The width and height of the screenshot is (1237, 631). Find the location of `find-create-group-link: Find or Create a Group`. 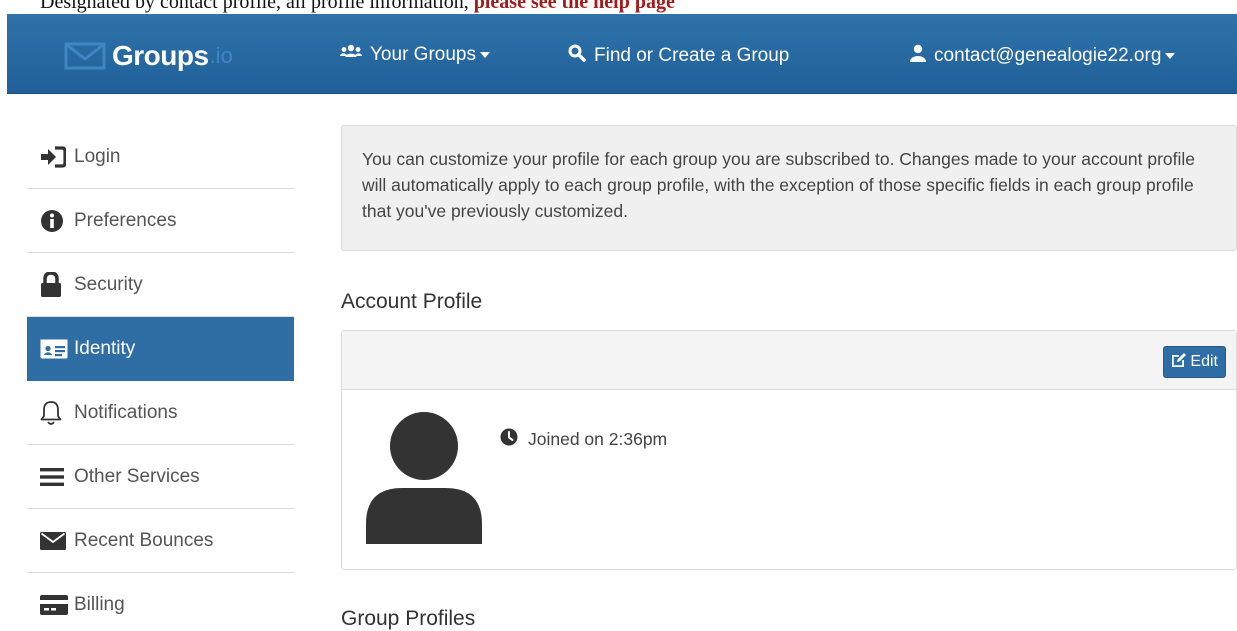

find-create-group-link: Find or Create a Group is located at coordinates (678, 56).